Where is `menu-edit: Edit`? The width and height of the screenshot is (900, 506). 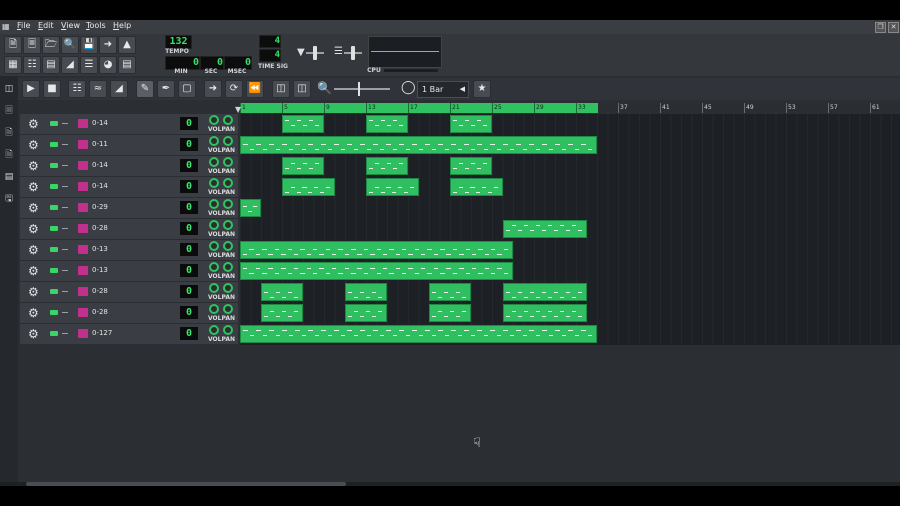
menu-edit: Edit is located at coordinates (46, 25).